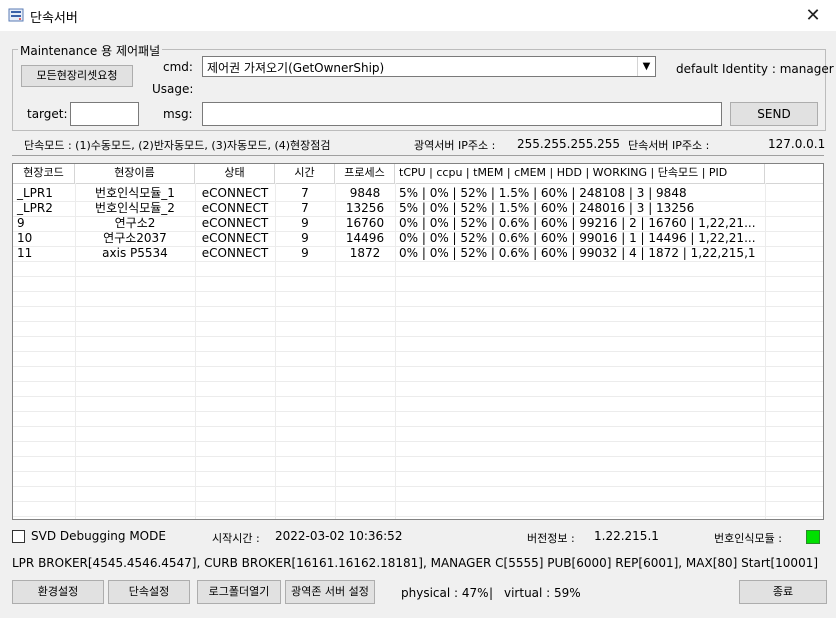  Describe the element at coordinates (330, 592) in the screenshot. I see `region-server-settings-button: 광역존 서버 설정` at that location.